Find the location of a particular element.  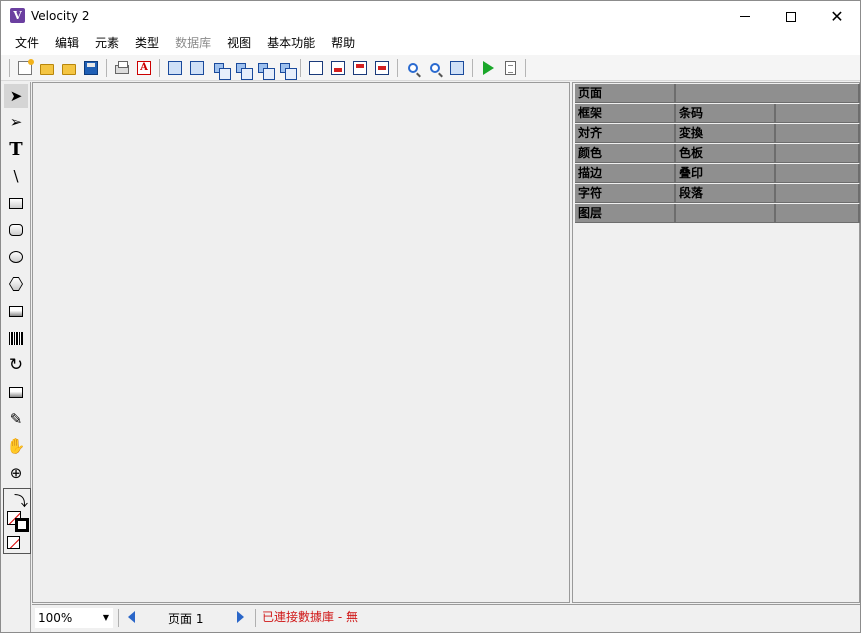

close-button: ✕ is located at coordinates (837, 16).